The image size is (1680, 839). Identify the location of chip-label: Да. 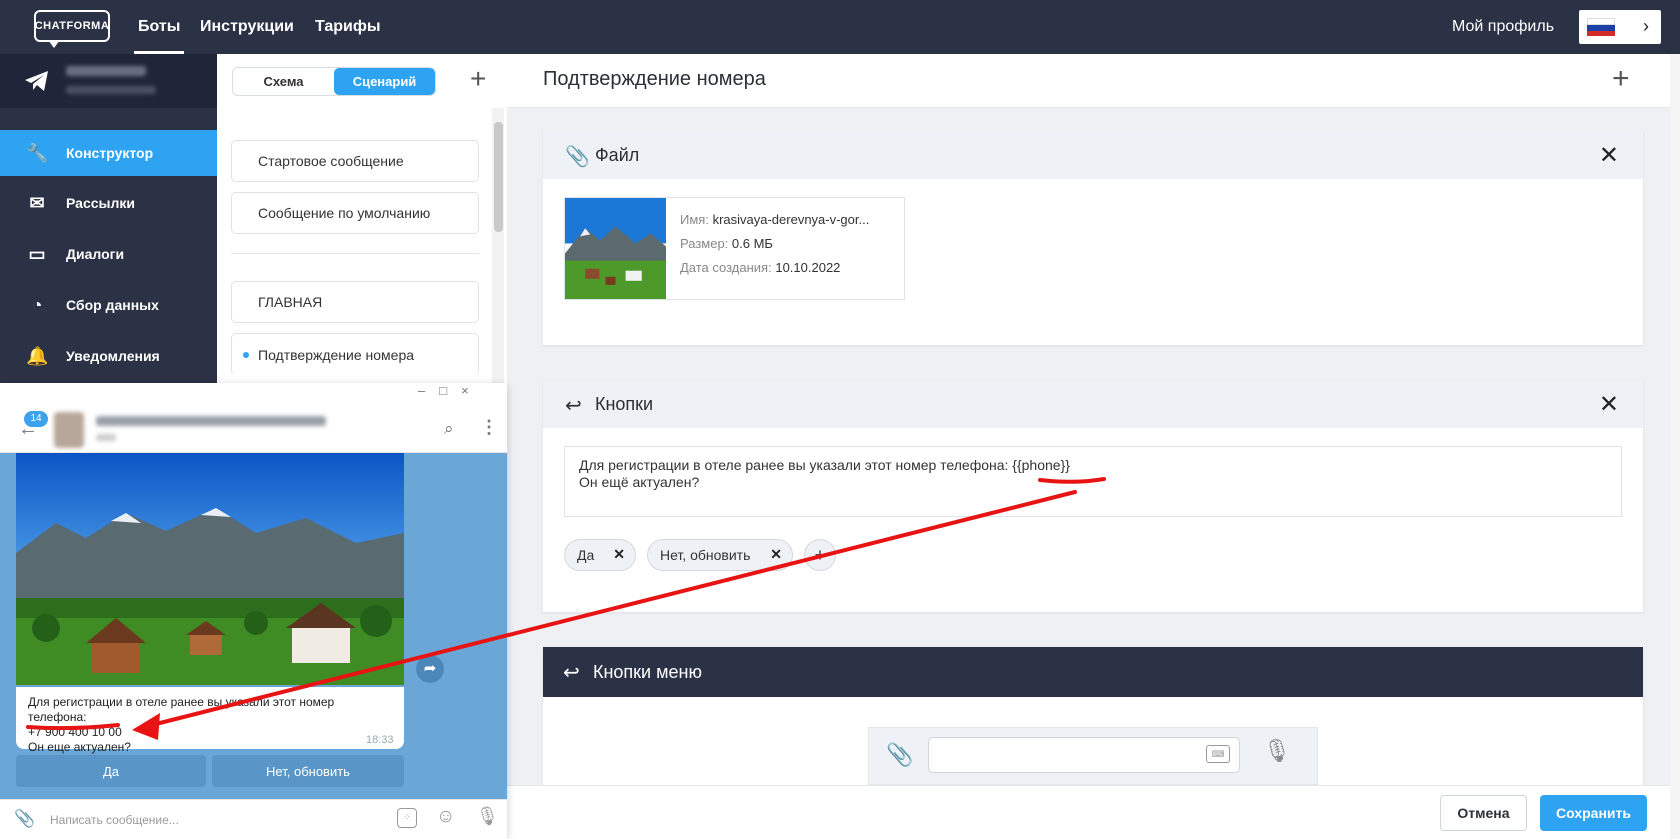
(586, 555).